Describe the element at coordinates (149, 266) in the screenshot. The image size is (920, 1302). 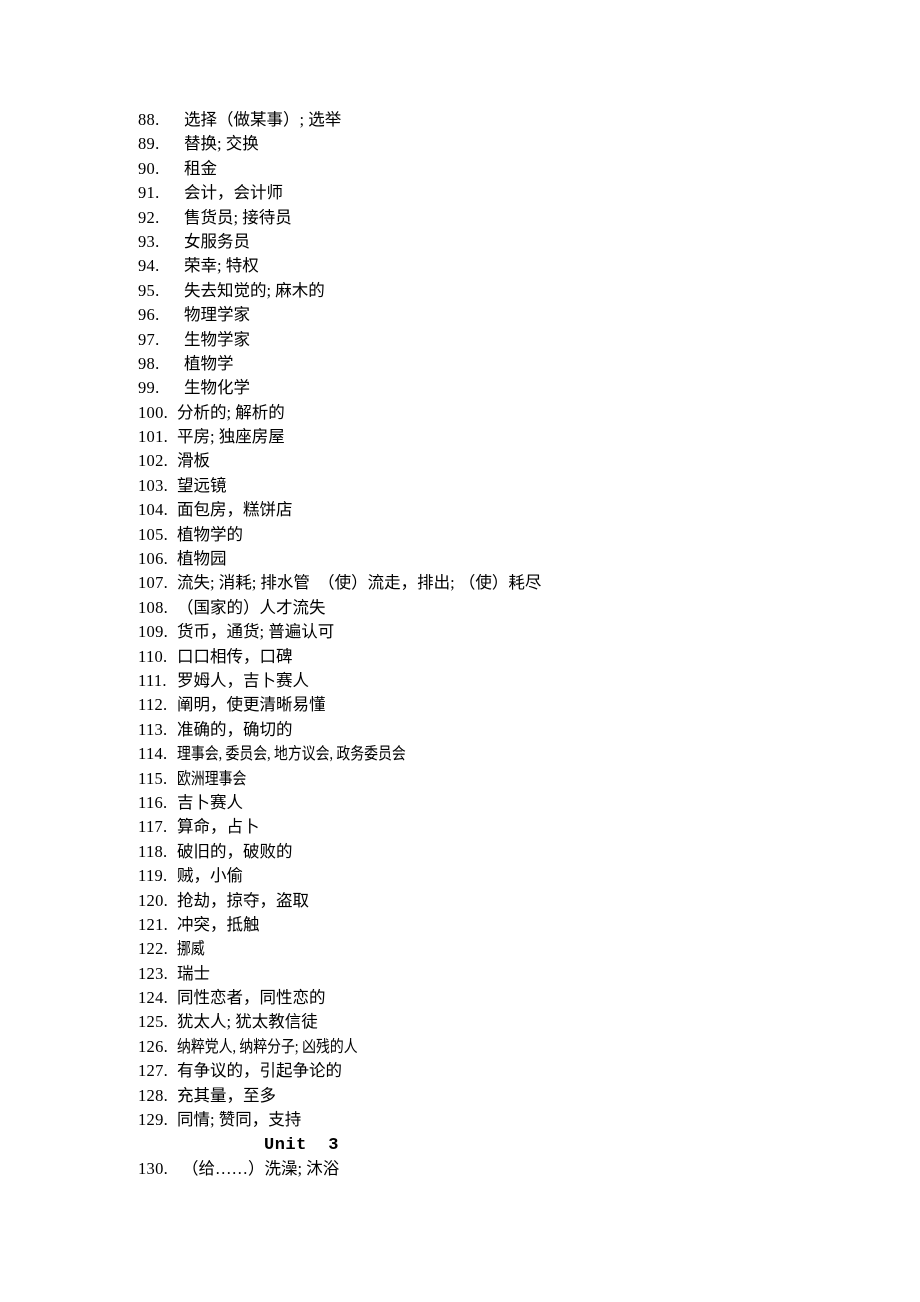
I see `vocab-entry-number: 94.` at that location.